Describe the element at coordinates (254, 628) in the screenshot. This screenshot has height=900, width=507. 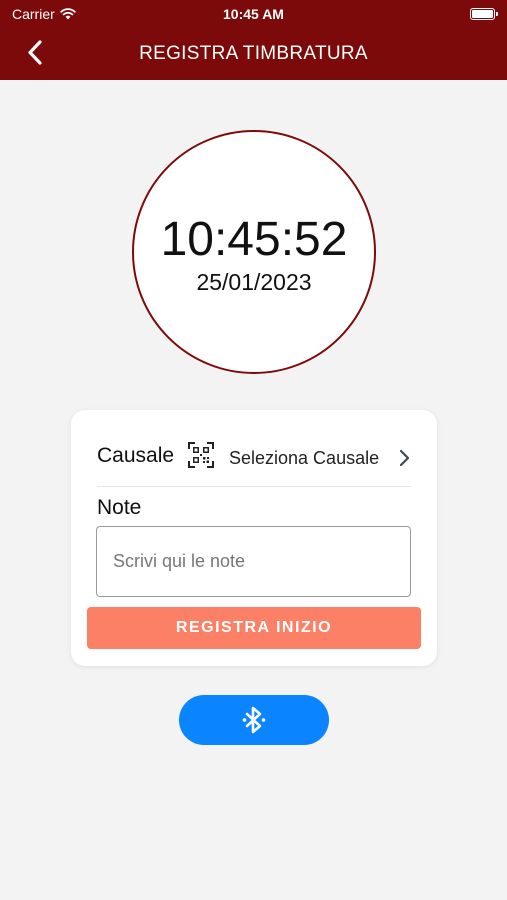
I see `registra-inizio-button: REGISTRA INIZIO` at that location.